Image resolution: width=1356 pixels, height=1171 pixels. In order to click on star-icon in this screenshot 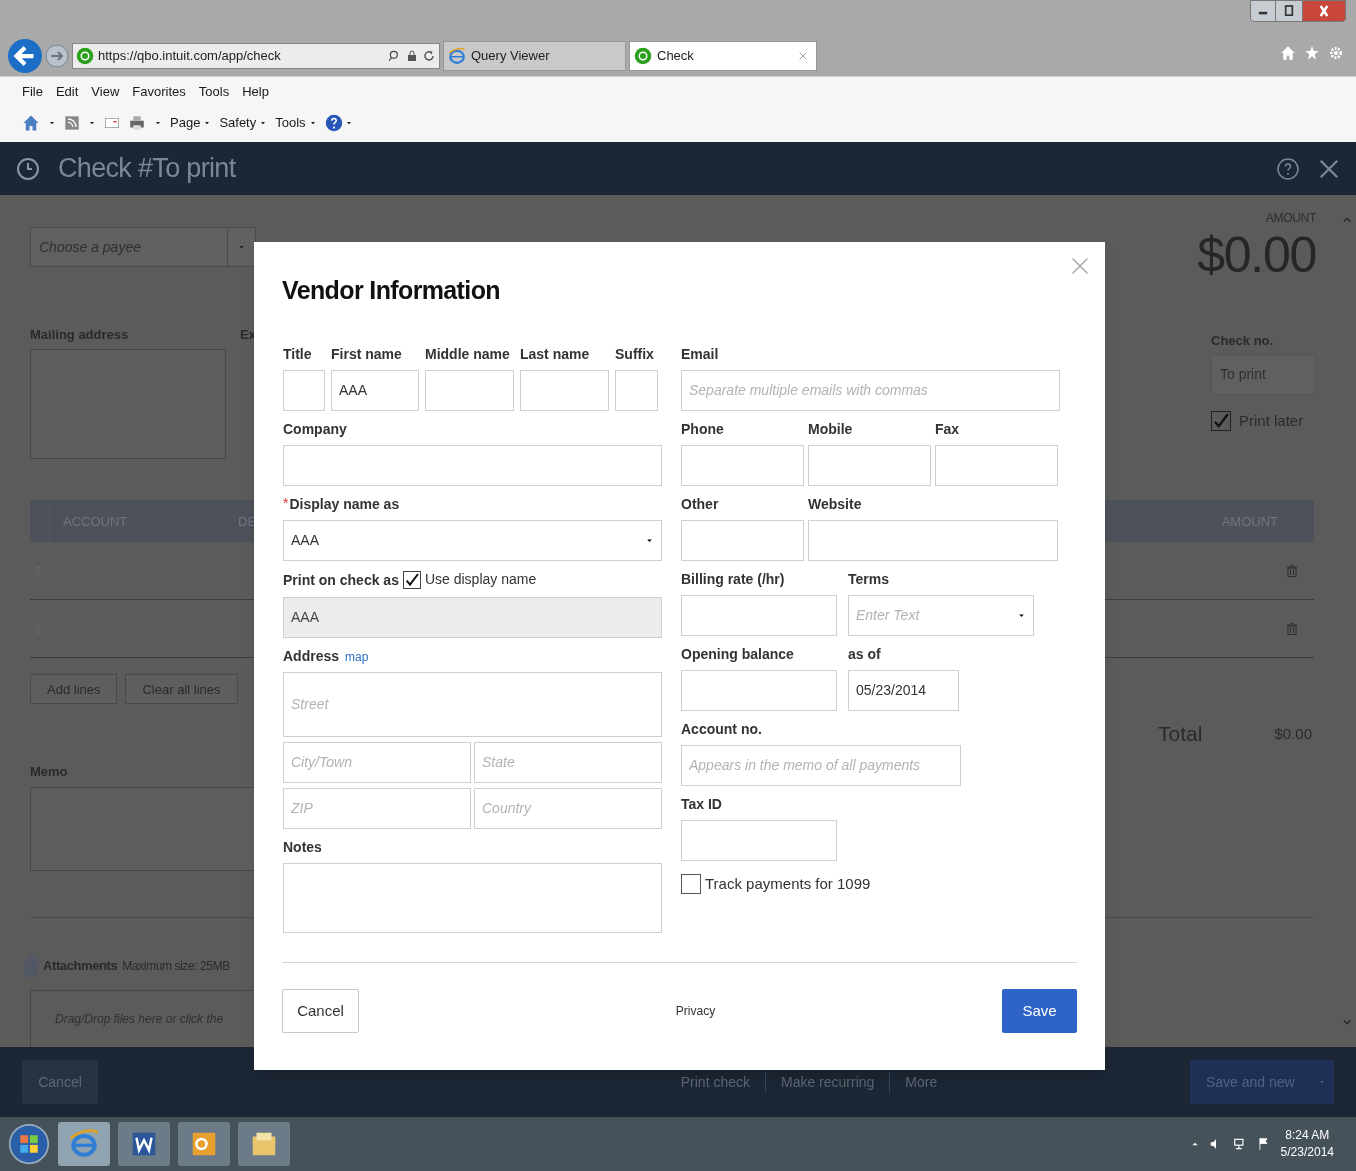, I will do `click(1312, 53)`.